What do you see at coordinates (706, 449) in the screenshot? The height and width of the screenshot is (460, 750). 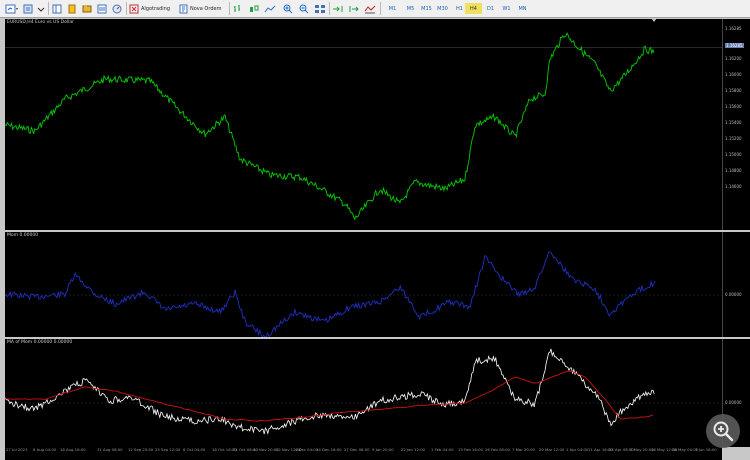 I see `time-axis-label: 7 Jun 16:00` at bounding box center [706, 449].